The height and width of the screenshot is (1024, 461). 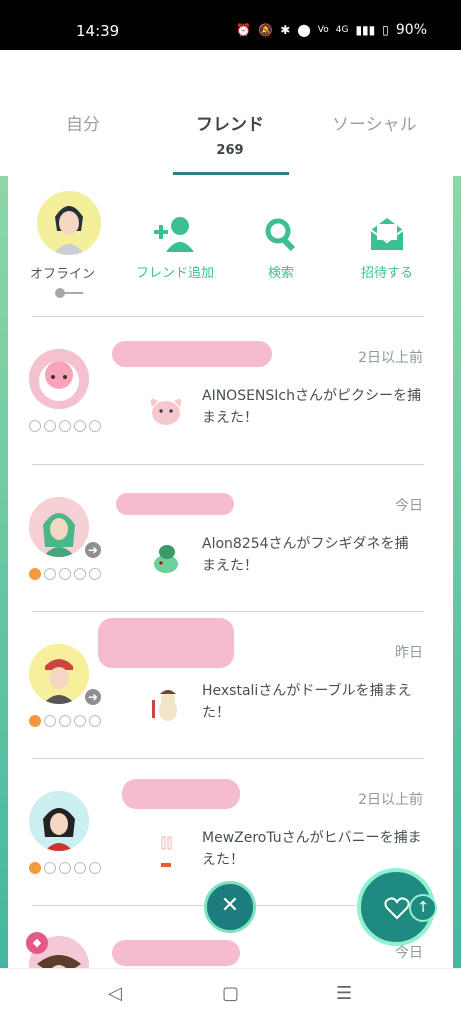 I want to click on friend-count: 269, so click(x=230, y=150).